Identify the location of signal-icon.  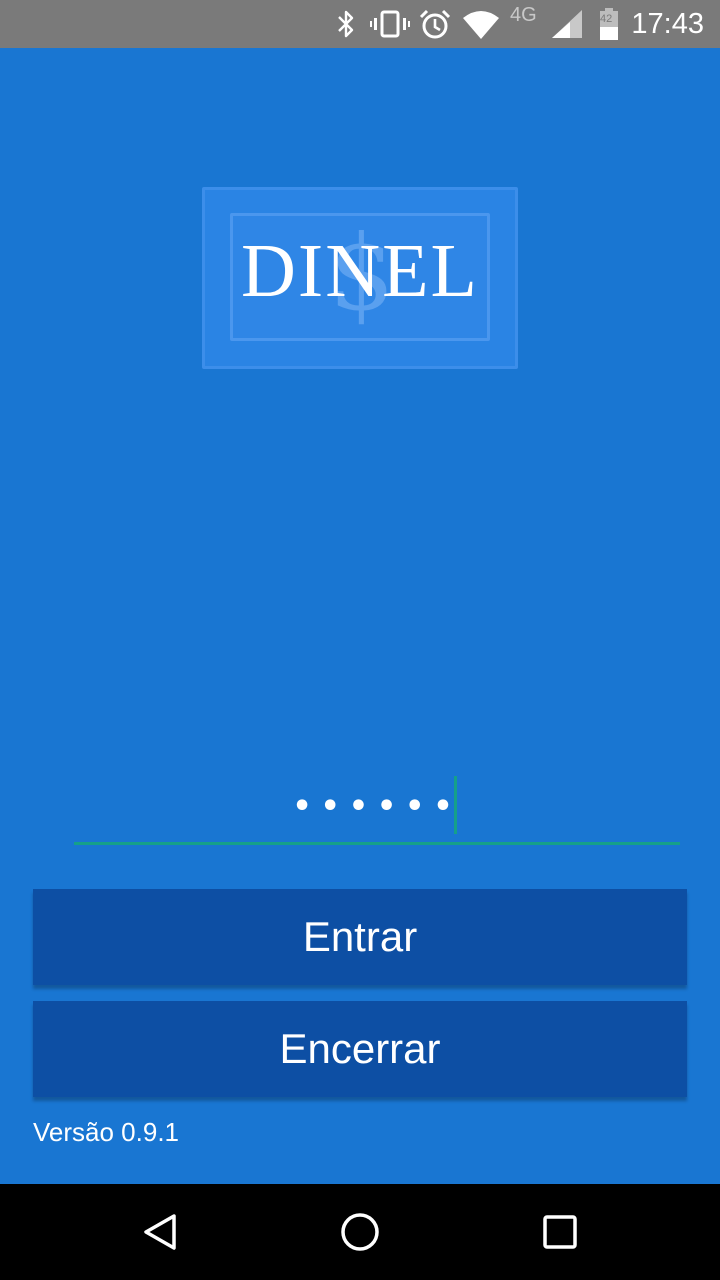
(567, 24).